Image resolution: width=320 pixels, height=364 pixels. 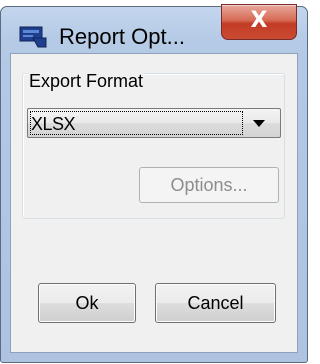 I want to click on chevron-down-icon, so click(x=259, y=123).